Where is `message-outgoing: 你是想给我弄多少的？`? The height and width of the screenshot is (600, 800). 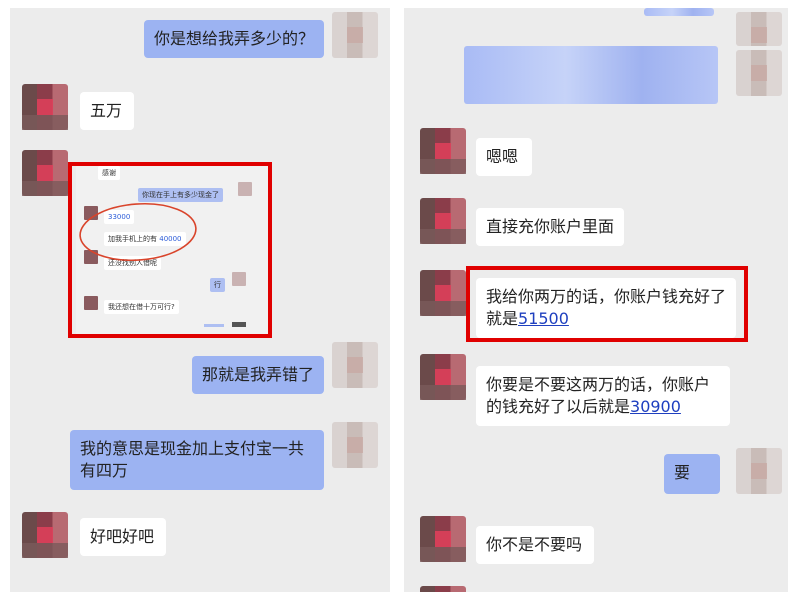
message-outgoing: 你是想给我弄多少的？ is located at coordinates (234, 39).